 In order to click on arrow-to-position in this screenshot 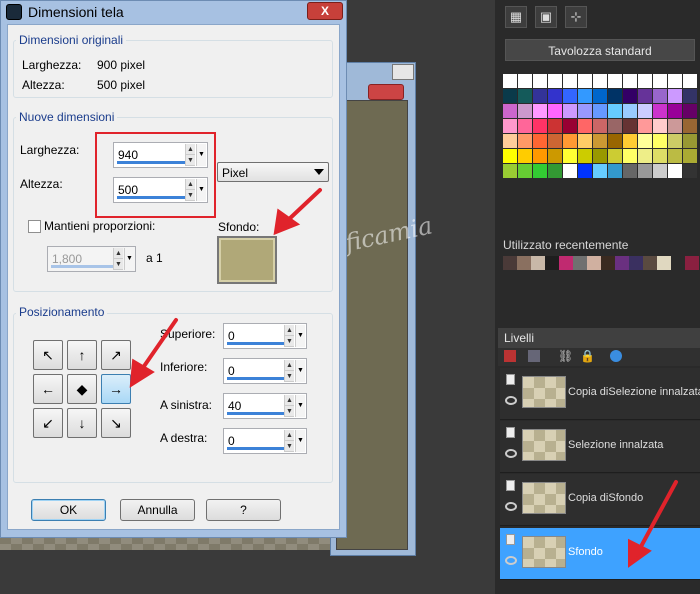, I will do `click(158, 346)`.